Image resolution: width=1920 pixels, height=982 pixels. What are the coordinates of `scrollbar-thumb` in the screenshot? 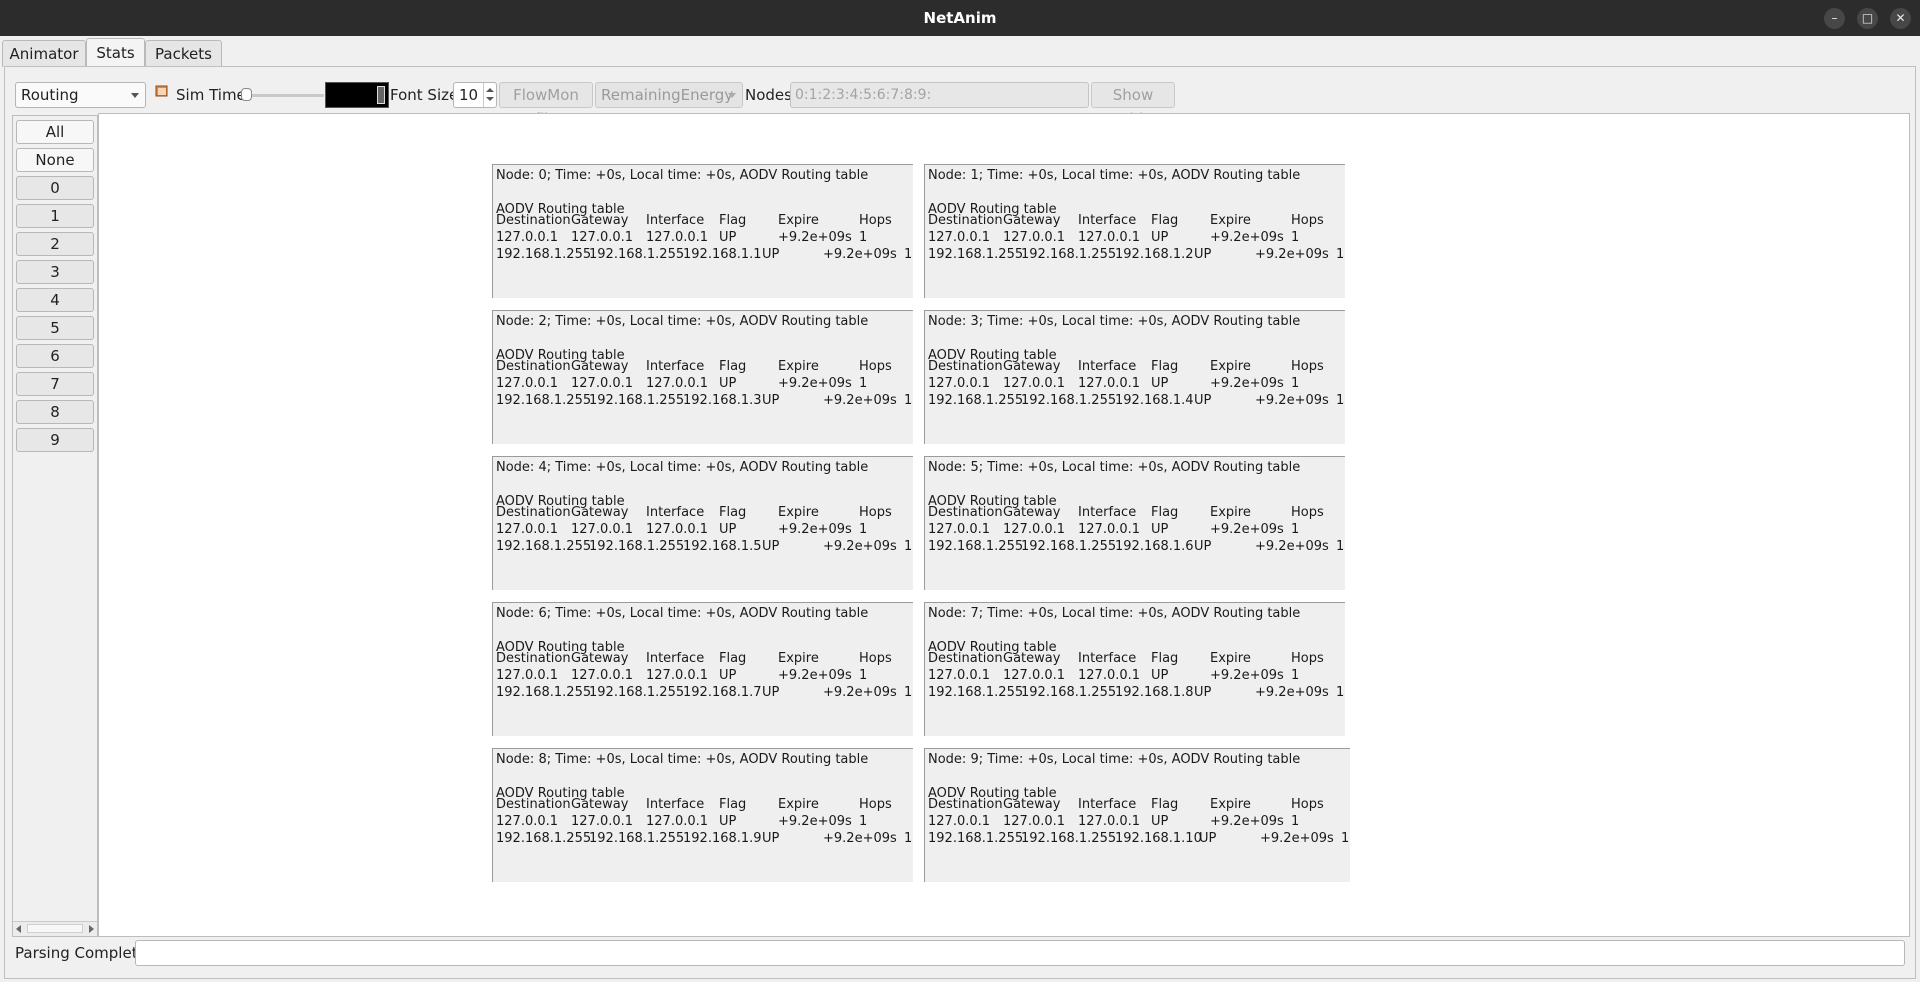 It's located at (55, 928).